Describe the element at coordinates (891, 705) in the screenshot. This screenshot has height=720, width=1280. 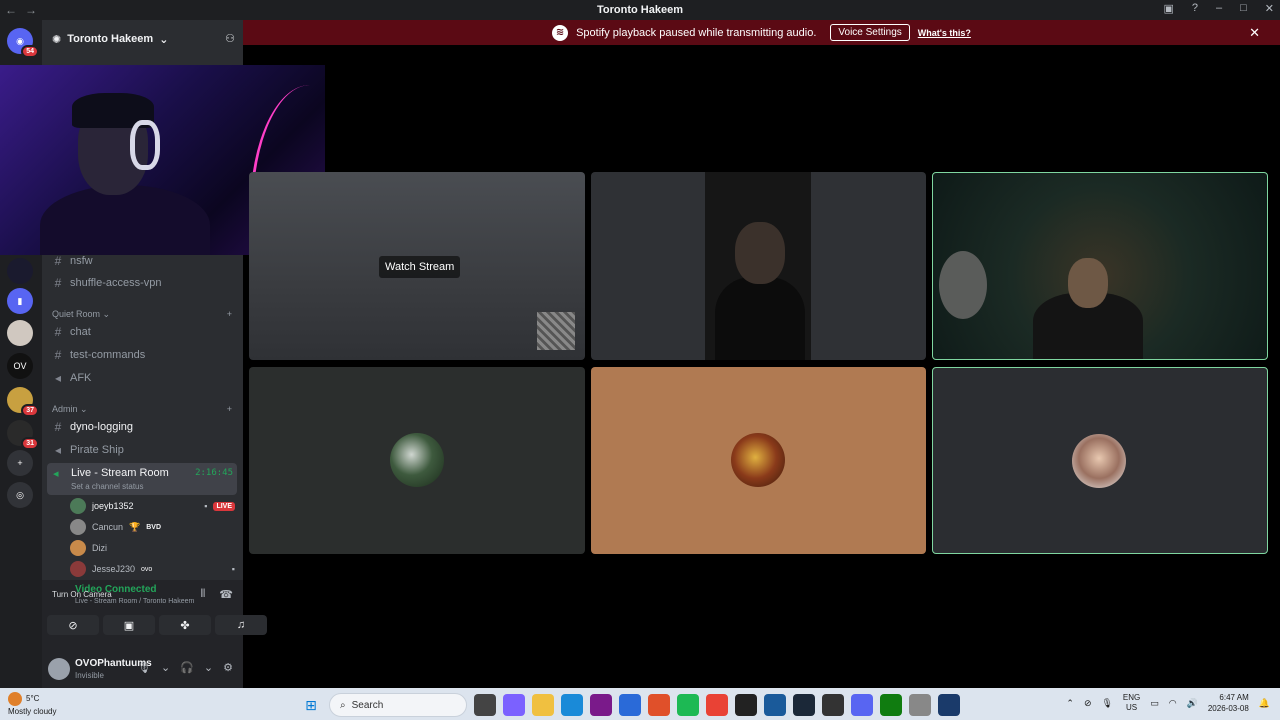
I see `xbox-icon` at that location.